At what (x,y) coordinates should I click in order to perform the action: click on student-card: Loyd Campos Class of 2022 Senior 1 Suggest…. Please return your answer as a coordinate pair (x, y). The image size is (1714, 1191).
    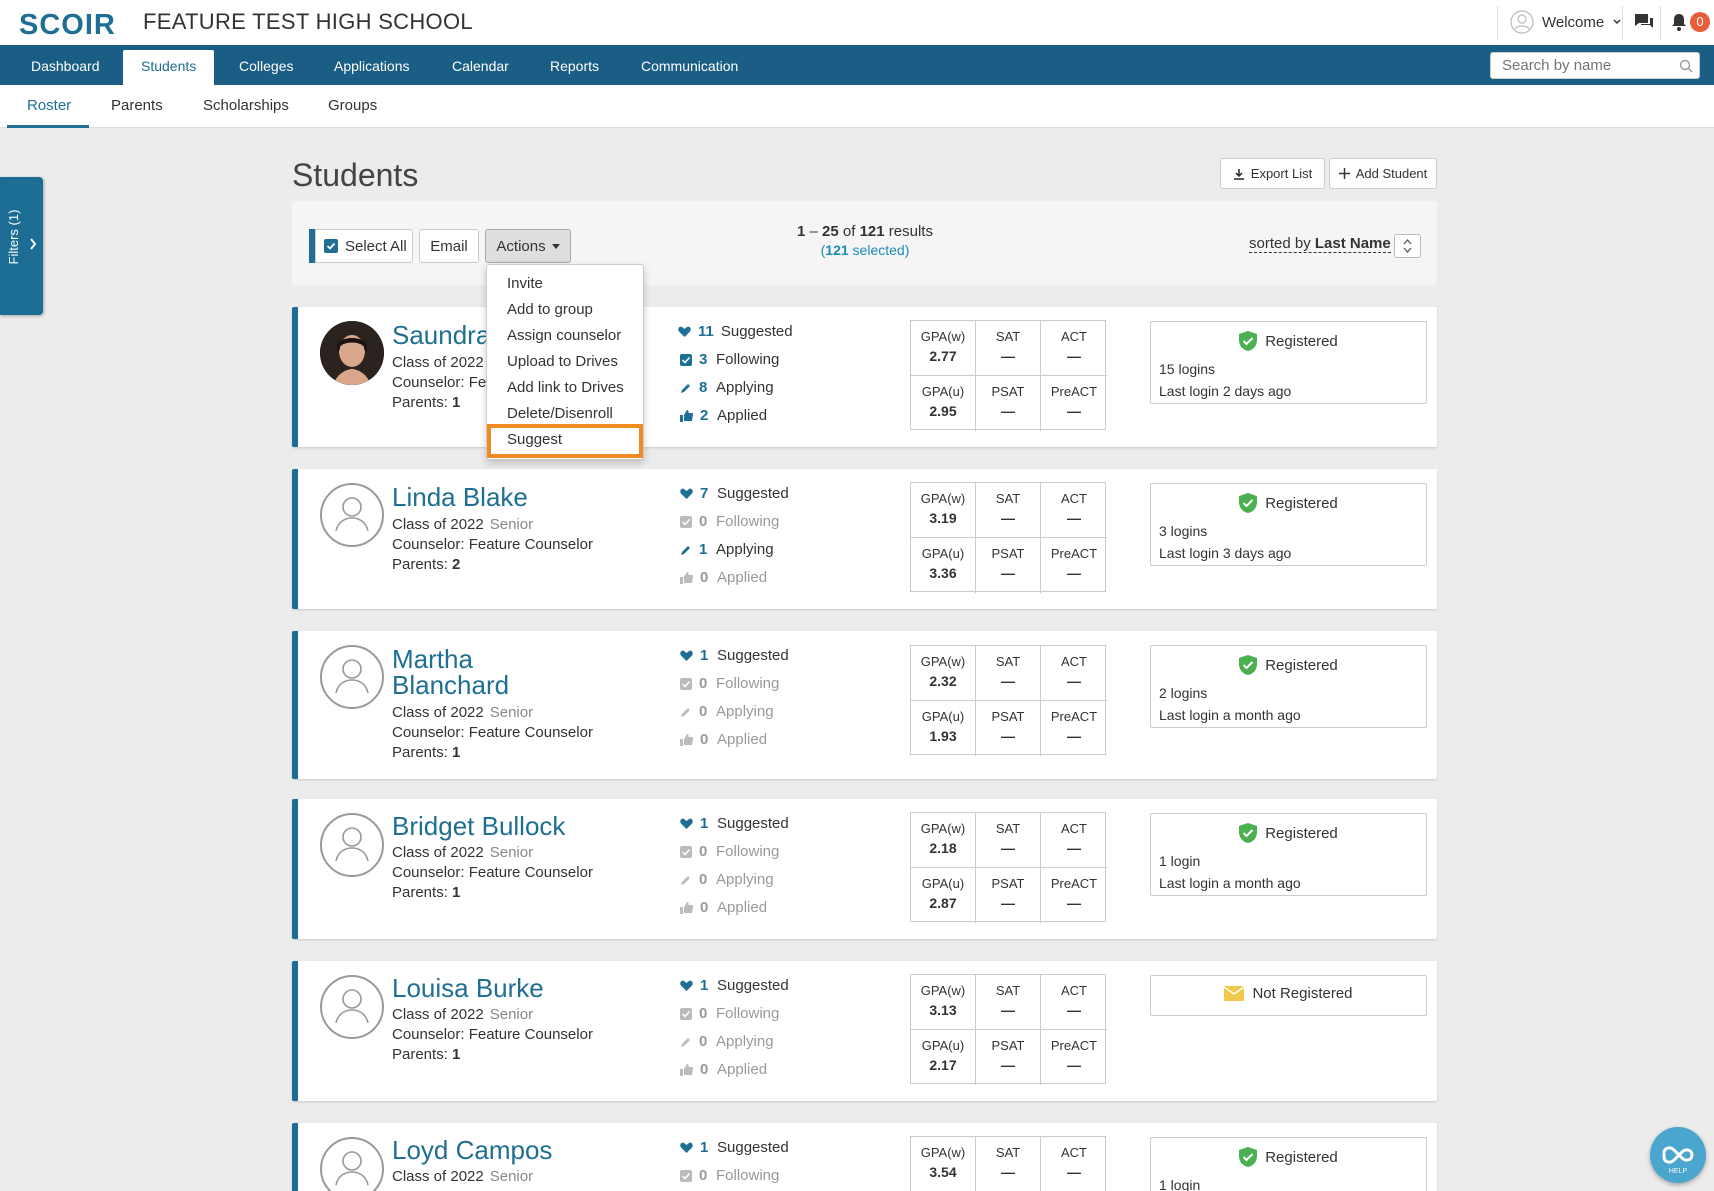
    Looking at the image, I should click on (864, 1157).